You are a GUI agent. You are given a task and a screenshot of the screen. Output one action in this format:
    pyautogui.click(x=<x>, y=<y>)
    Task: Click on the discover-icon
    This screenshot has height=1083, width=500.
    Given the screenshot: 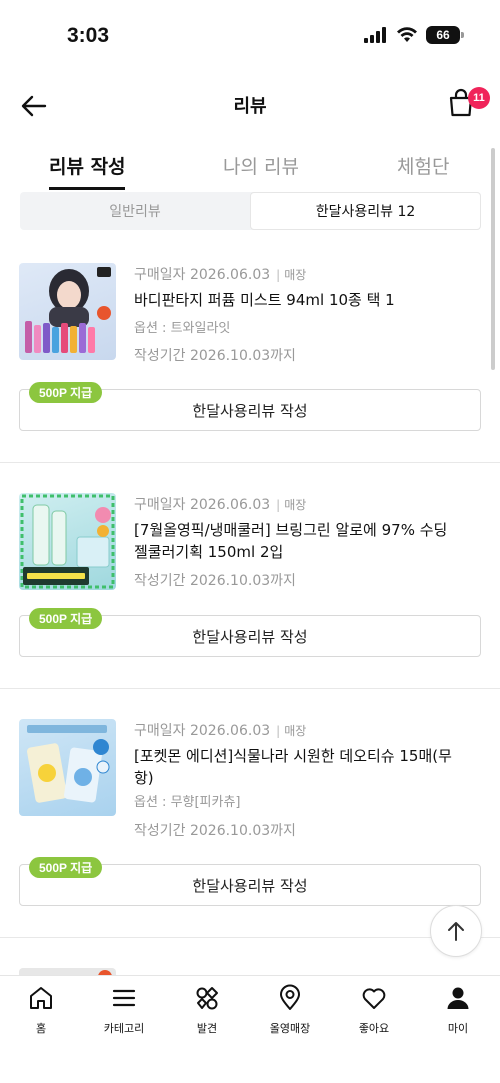 What is the action you would take?
    pyautogui.click(x=207, y=998)
    